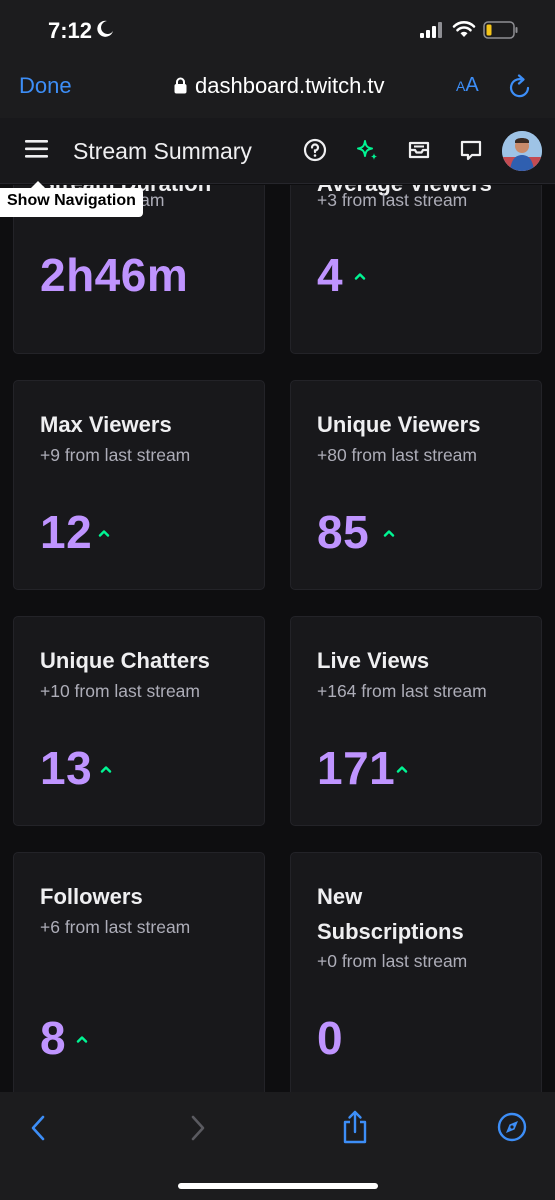 The image size is (555, 1200). I want to click on stat-title: Unique Viewers, so click(399, 424).